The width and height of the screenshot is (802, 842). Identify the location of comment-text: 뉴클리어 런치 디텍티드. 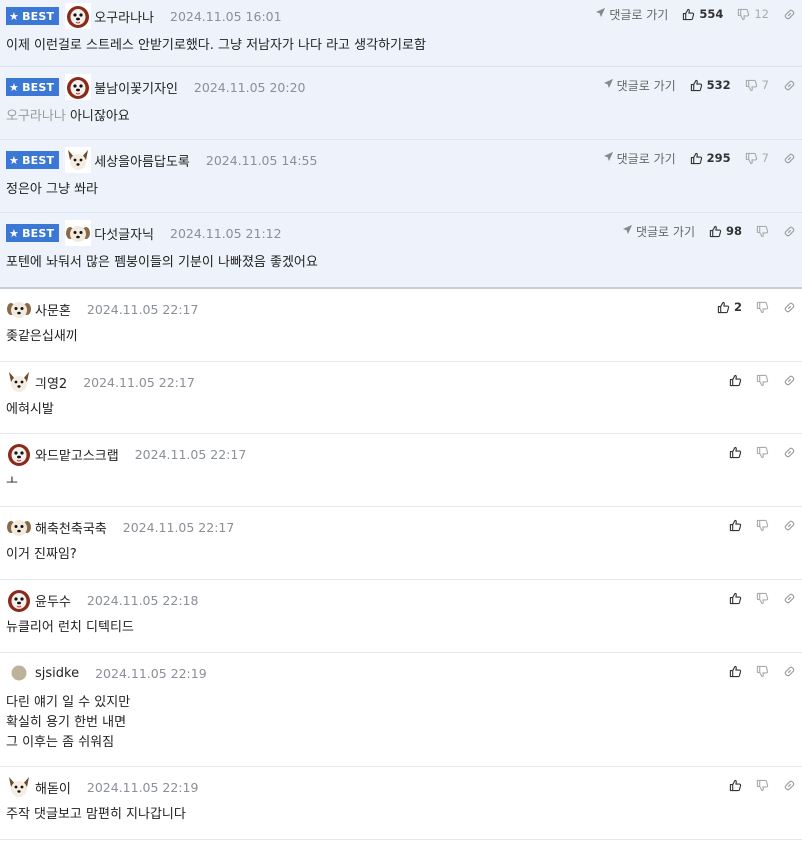
(70, 627).